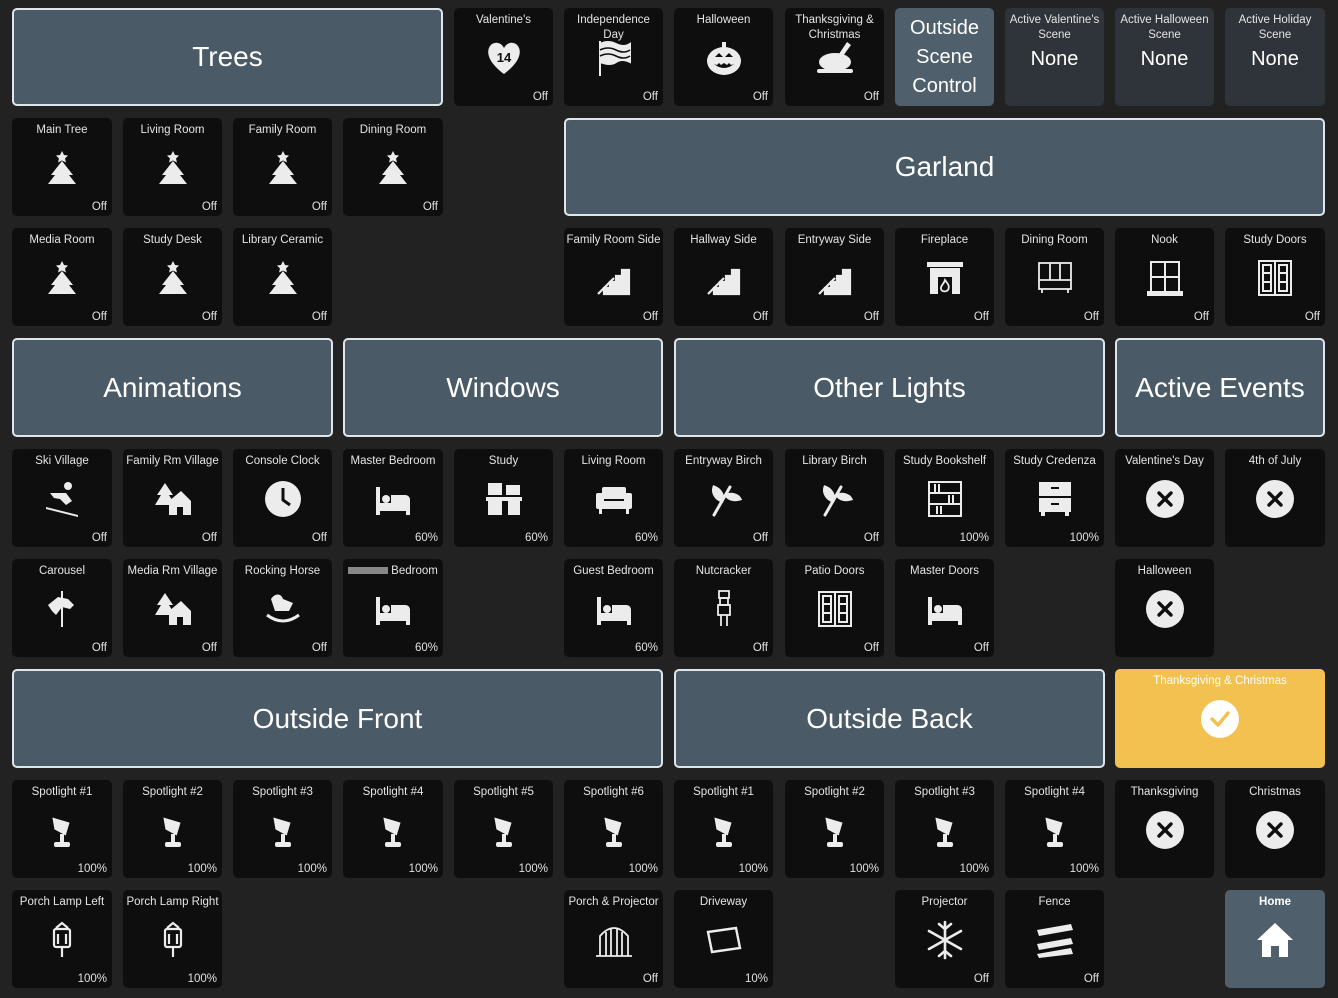  I want to click on tree-tile-family-room: Family Room Off, so click(282, 167).